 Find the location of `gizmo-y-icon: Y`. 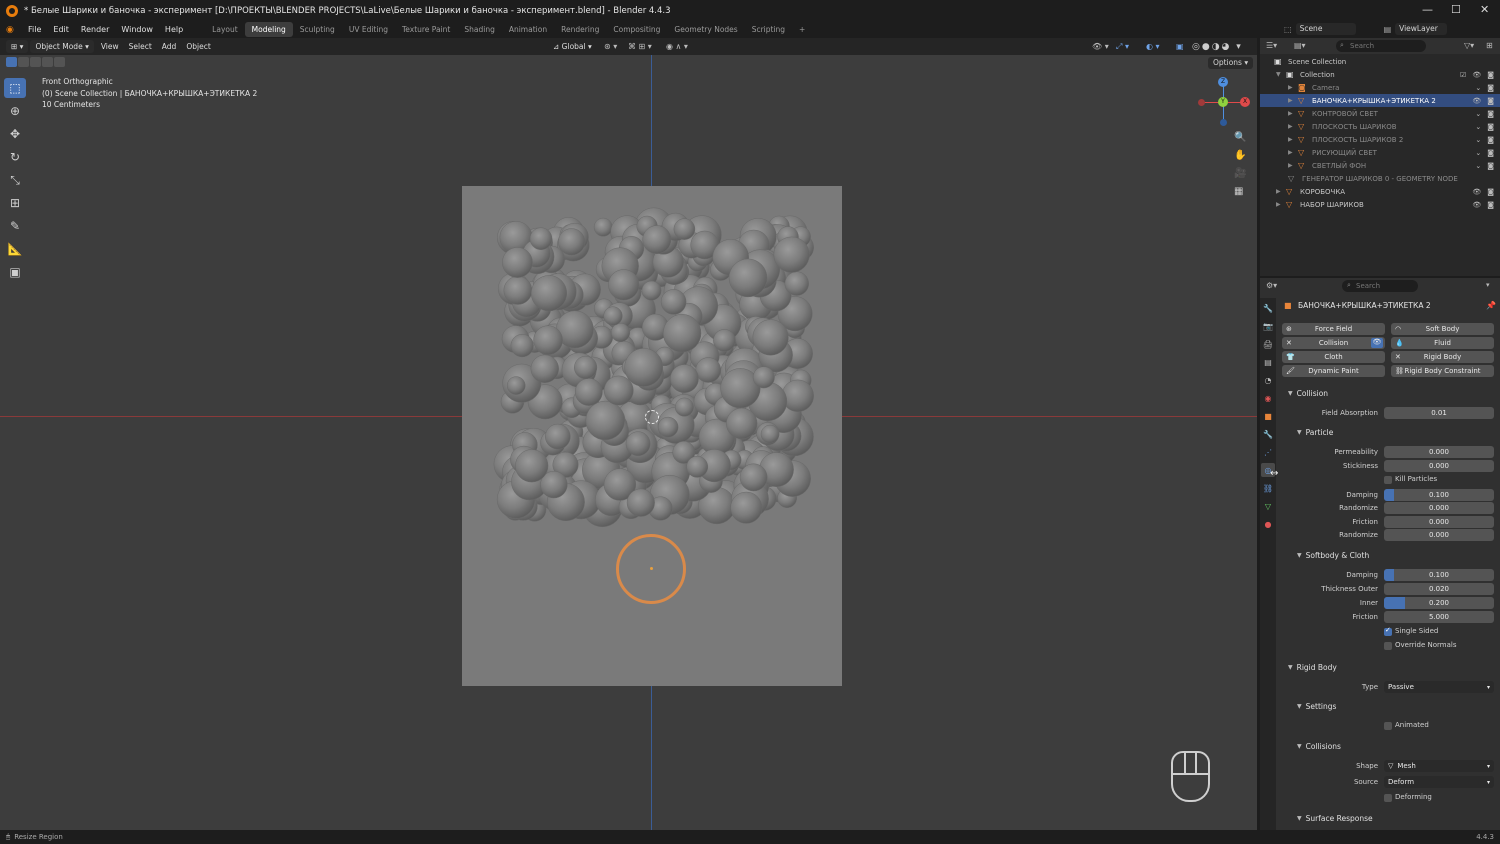

gizmo-y-icon: Y is located at coordinates (1223, 102).